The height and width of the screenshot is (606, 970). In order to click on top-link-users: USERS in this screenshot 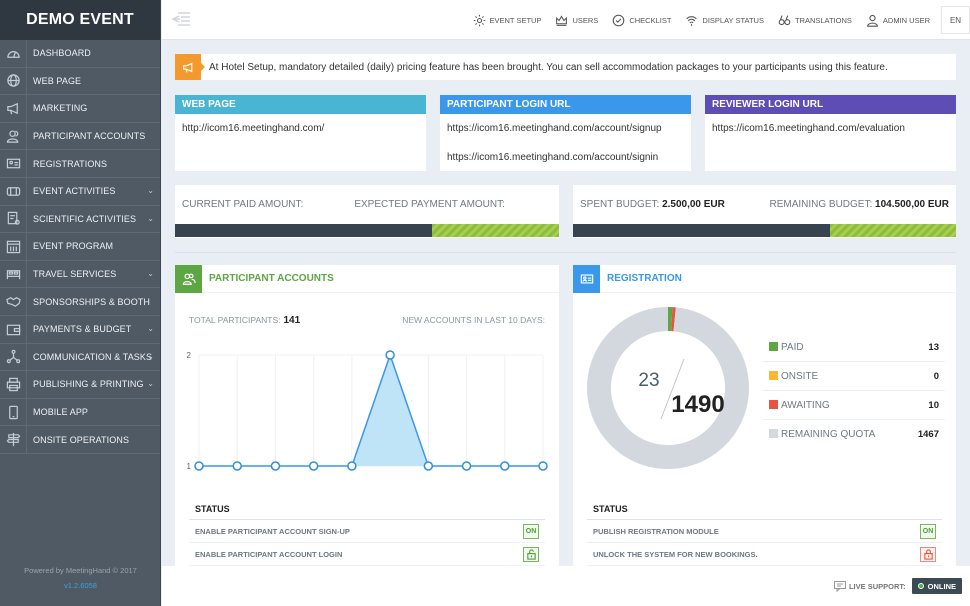, I will do `click(576, 20)`.